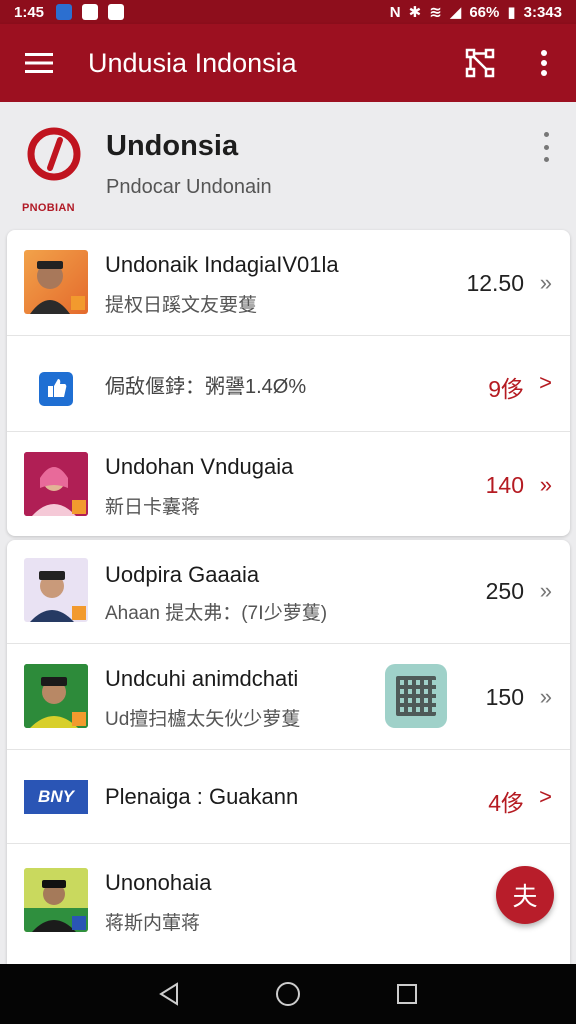  Describe the element at coordinates (480, 63) in the screenshot. I see `share-icon` at that location.